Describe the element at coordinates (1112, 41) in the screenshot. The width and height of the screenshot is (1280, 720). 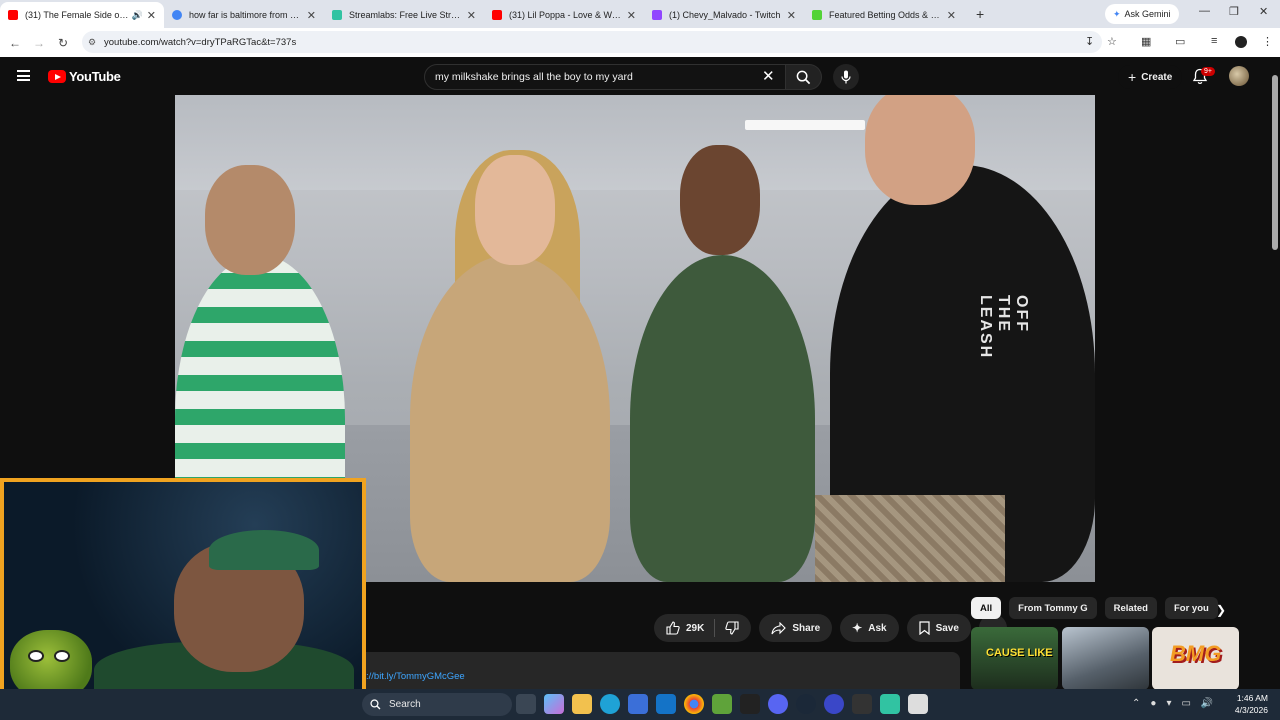
I see `bookmark-star-icon: ☆` at that location.